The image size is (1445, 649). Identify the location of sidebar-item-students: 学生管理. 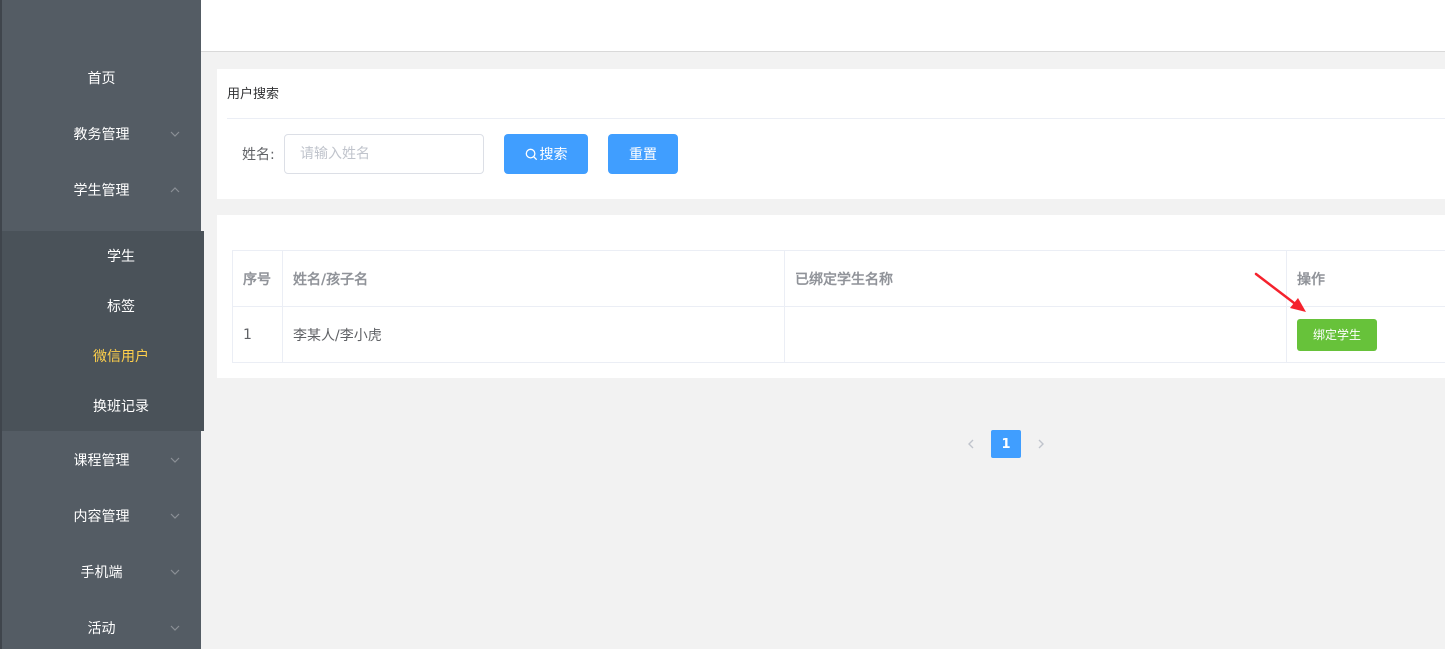
(101, 190).